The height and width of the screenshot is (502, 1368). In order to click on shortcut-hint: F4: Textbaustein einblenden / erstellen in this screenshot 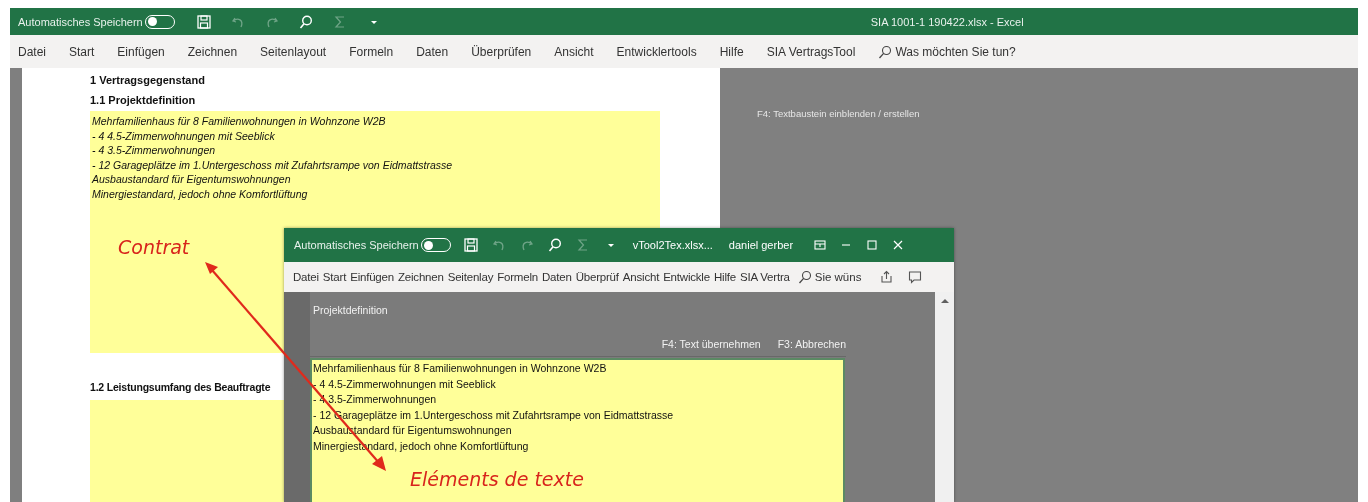, I will do `click(839, 113)`.